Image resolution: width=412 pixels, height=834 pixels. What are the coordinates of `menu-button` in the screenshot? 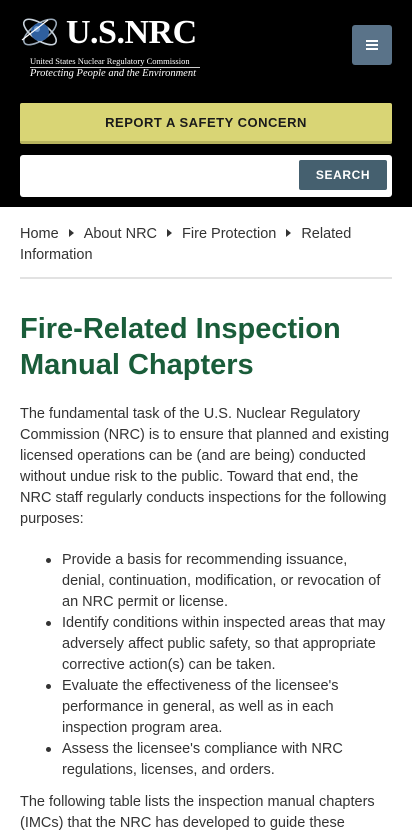 It's located at (372, 45).